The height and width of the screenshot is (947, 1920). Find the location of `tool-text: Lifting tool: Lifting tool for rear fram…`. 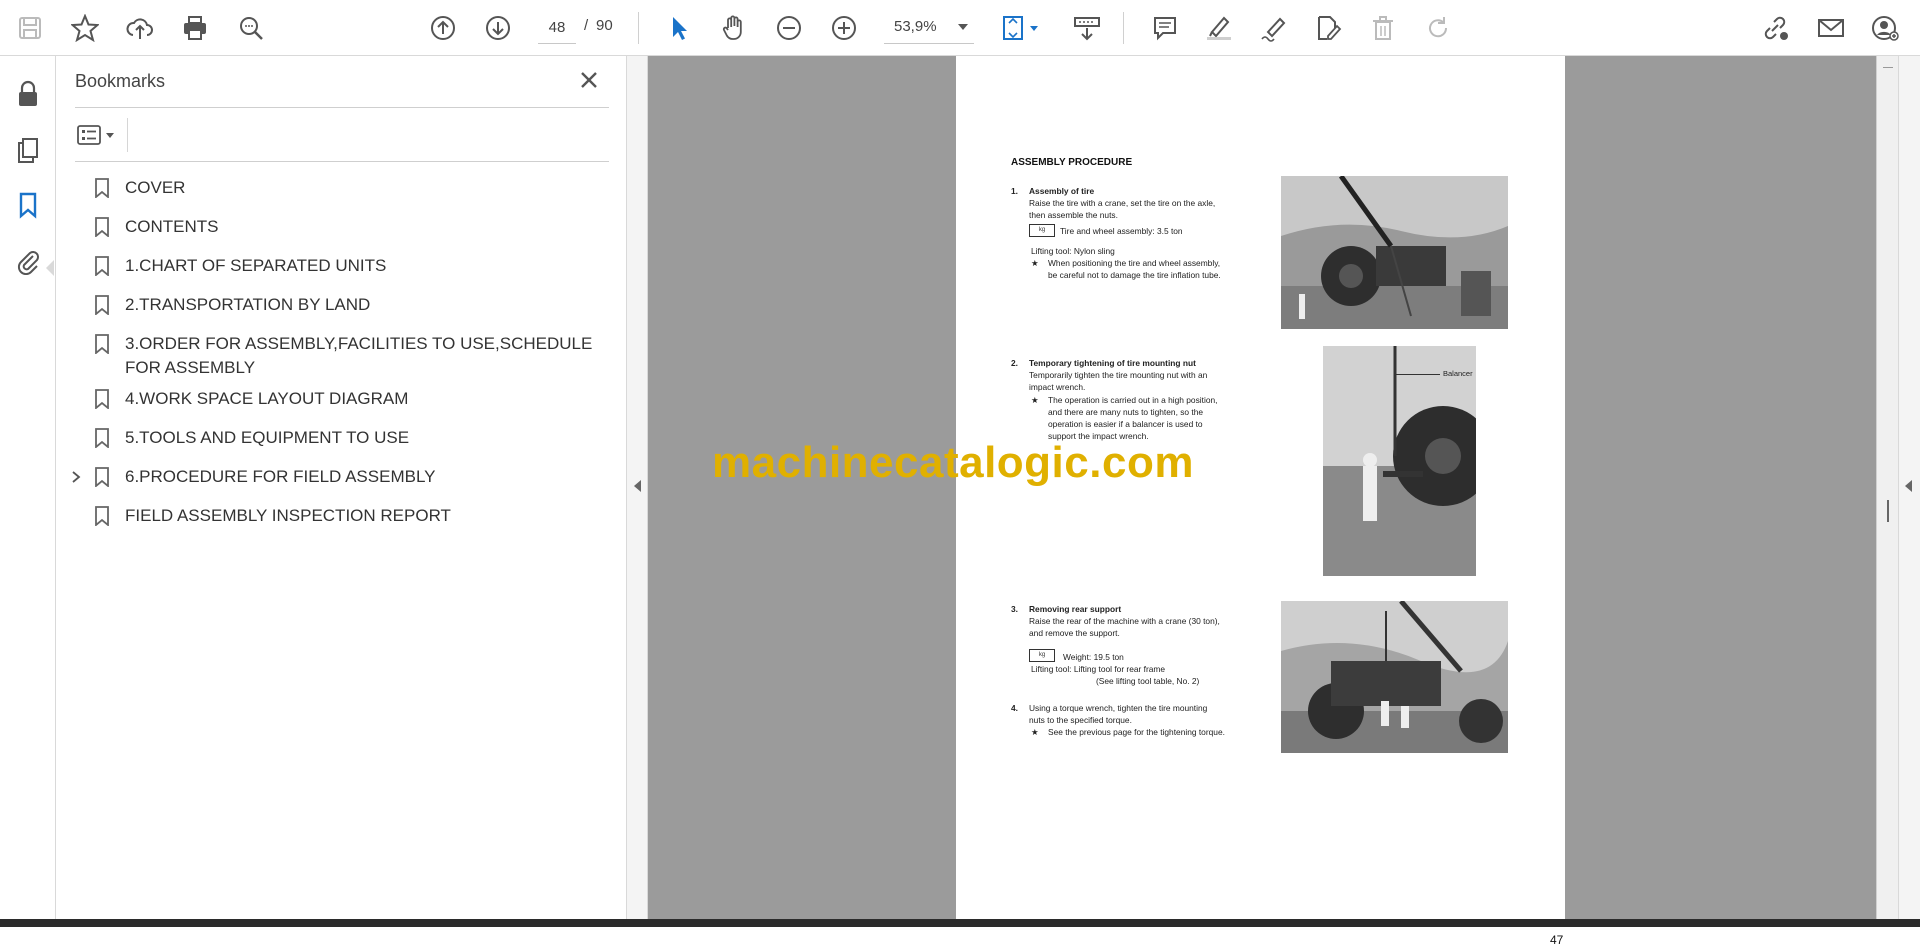

tool-text: Lifting tool: Lifting tool for rear fram… is located at coordinates (1098, 669).